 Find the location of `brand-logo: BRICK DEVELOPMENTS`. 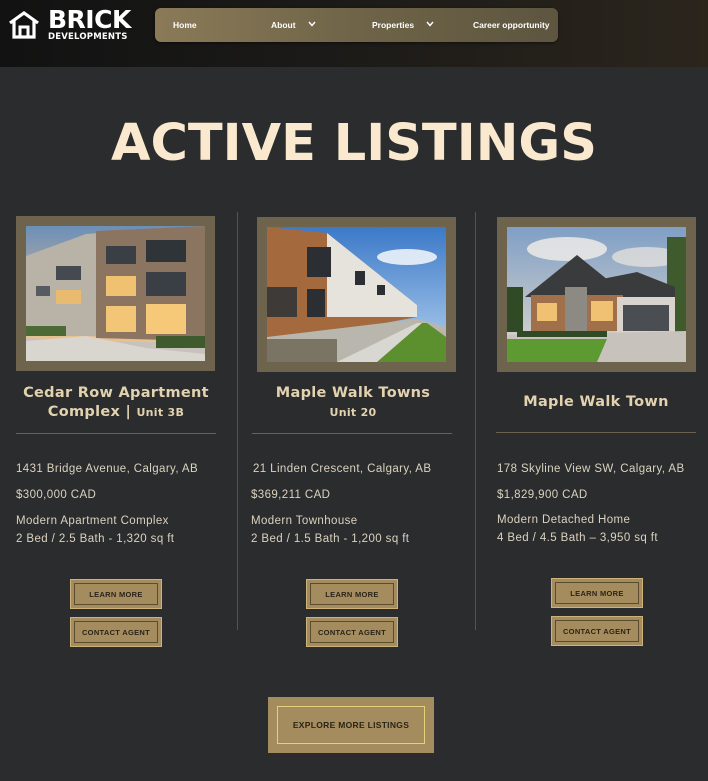

brand-logo: BRICK DEVELOPMENTS is located at coordinates (70, 24).